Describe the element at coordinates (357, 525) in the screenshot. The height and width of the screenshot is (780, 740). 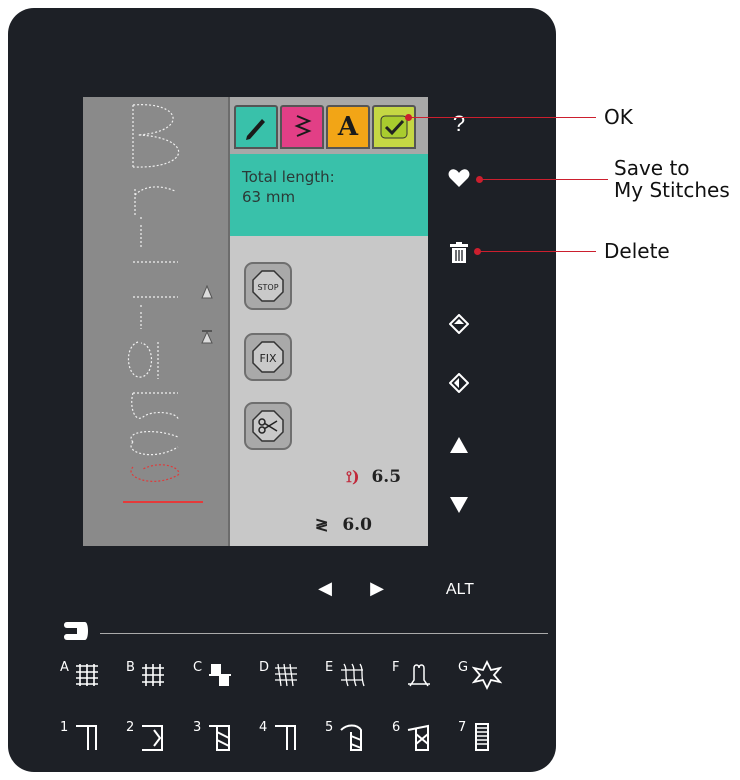
I see `stitch-width-value: 6.0` at that location.